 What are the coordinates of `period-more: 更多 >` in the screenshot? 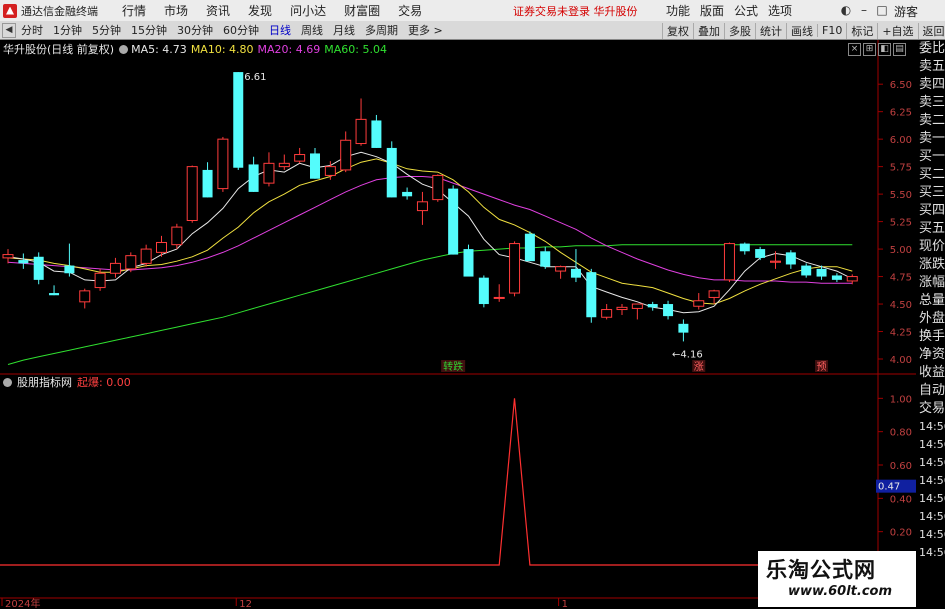 It's located at (425, 30).